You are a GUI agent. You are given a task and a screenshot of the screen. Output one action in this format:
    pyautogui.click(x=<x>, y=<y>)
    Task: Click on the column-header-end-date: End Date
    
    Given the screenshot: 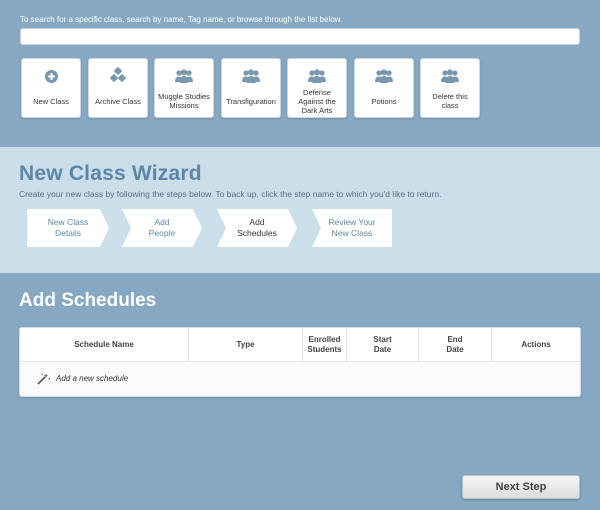 What is the action you would take?
    pyautogui.click(x=455, y=345)
    